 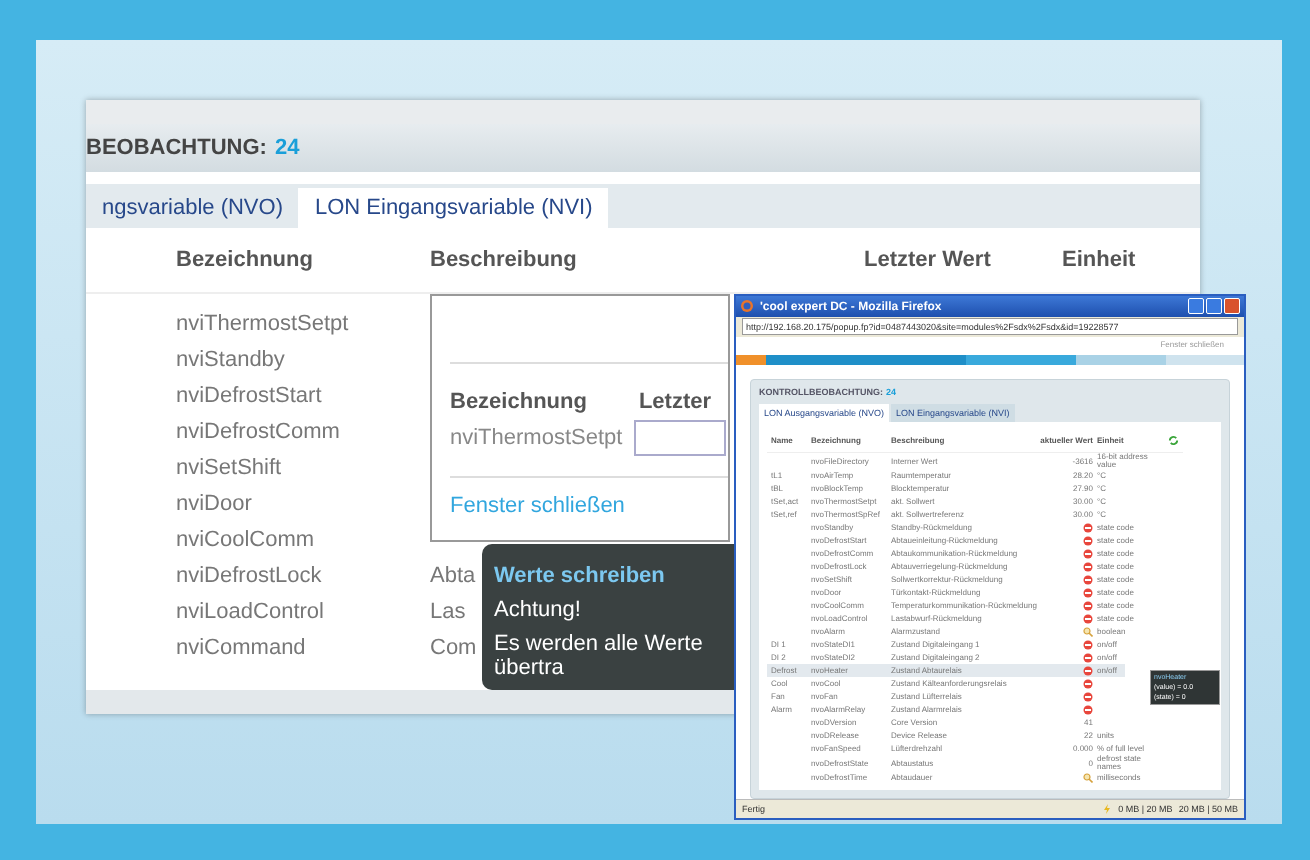 What do you see at coordinates (229, 468) in the screenshot?
I see `table-cell: nviSetShift` at bounding box center [229, 468].